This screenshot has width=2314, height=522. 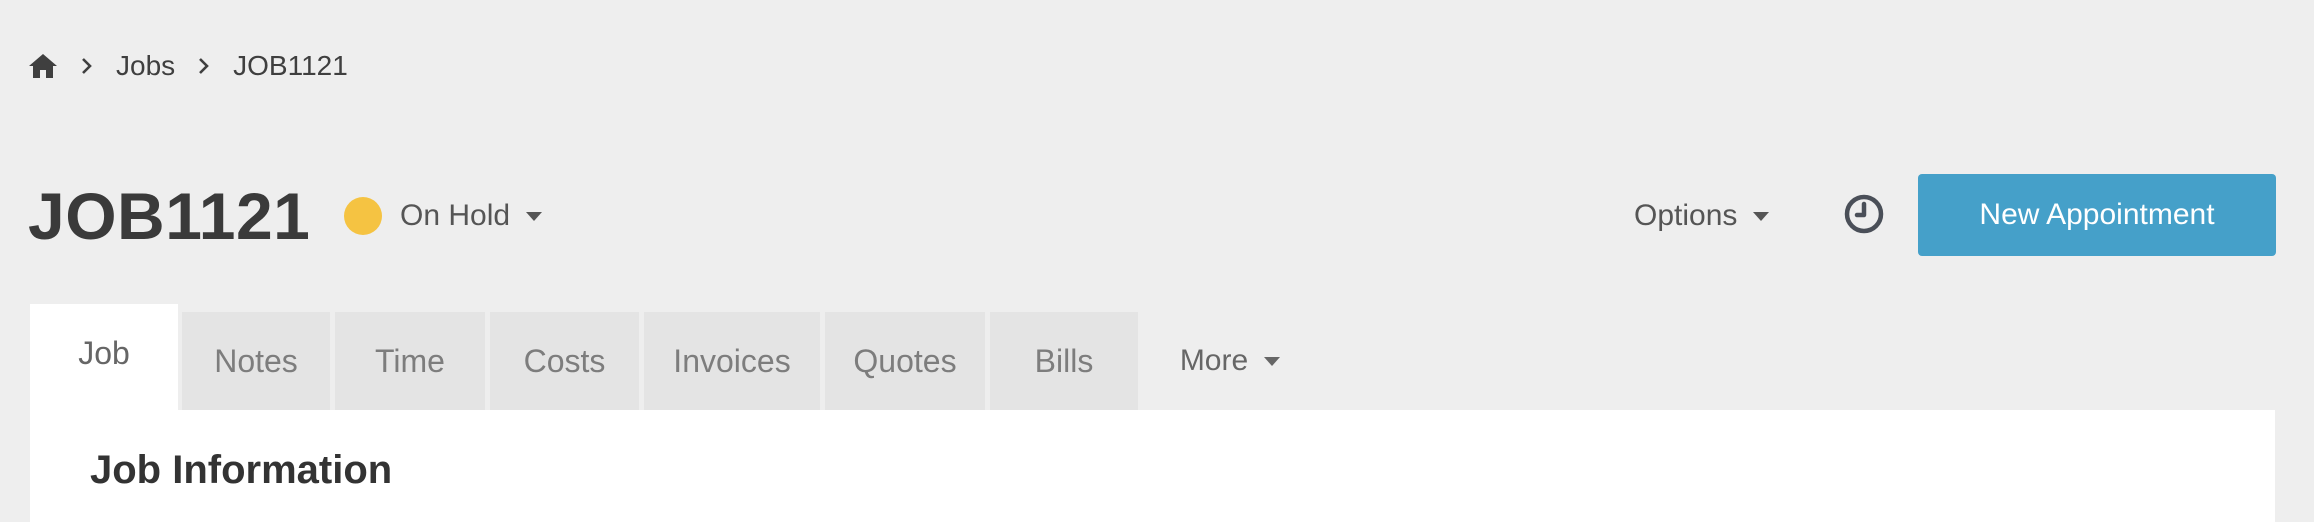 What do you see at coordinates (169, 216) in the screenshot?
I see `page-title: JOB1121` at bounding box center [169, 216].